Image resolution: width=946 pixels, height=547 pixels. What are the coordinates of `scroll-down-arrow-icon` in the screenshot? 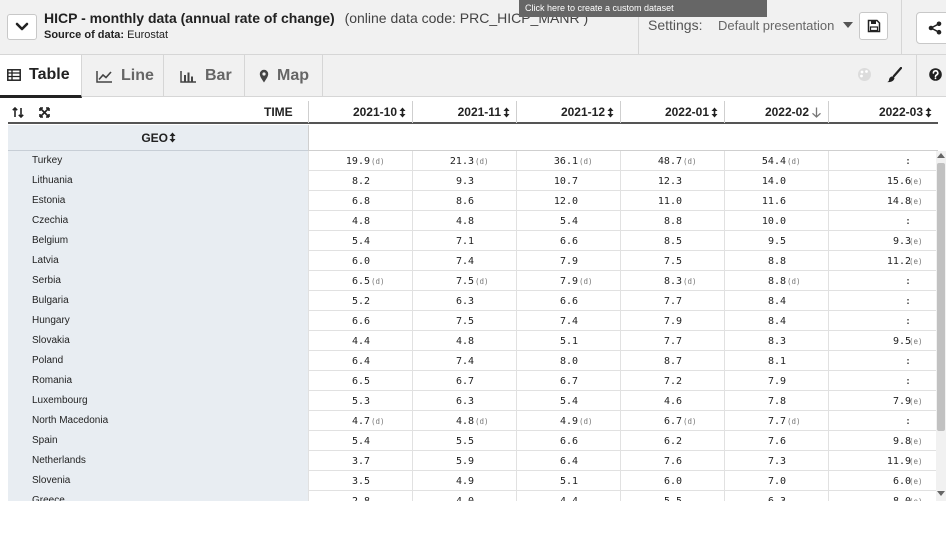 It's located at (941, 493).